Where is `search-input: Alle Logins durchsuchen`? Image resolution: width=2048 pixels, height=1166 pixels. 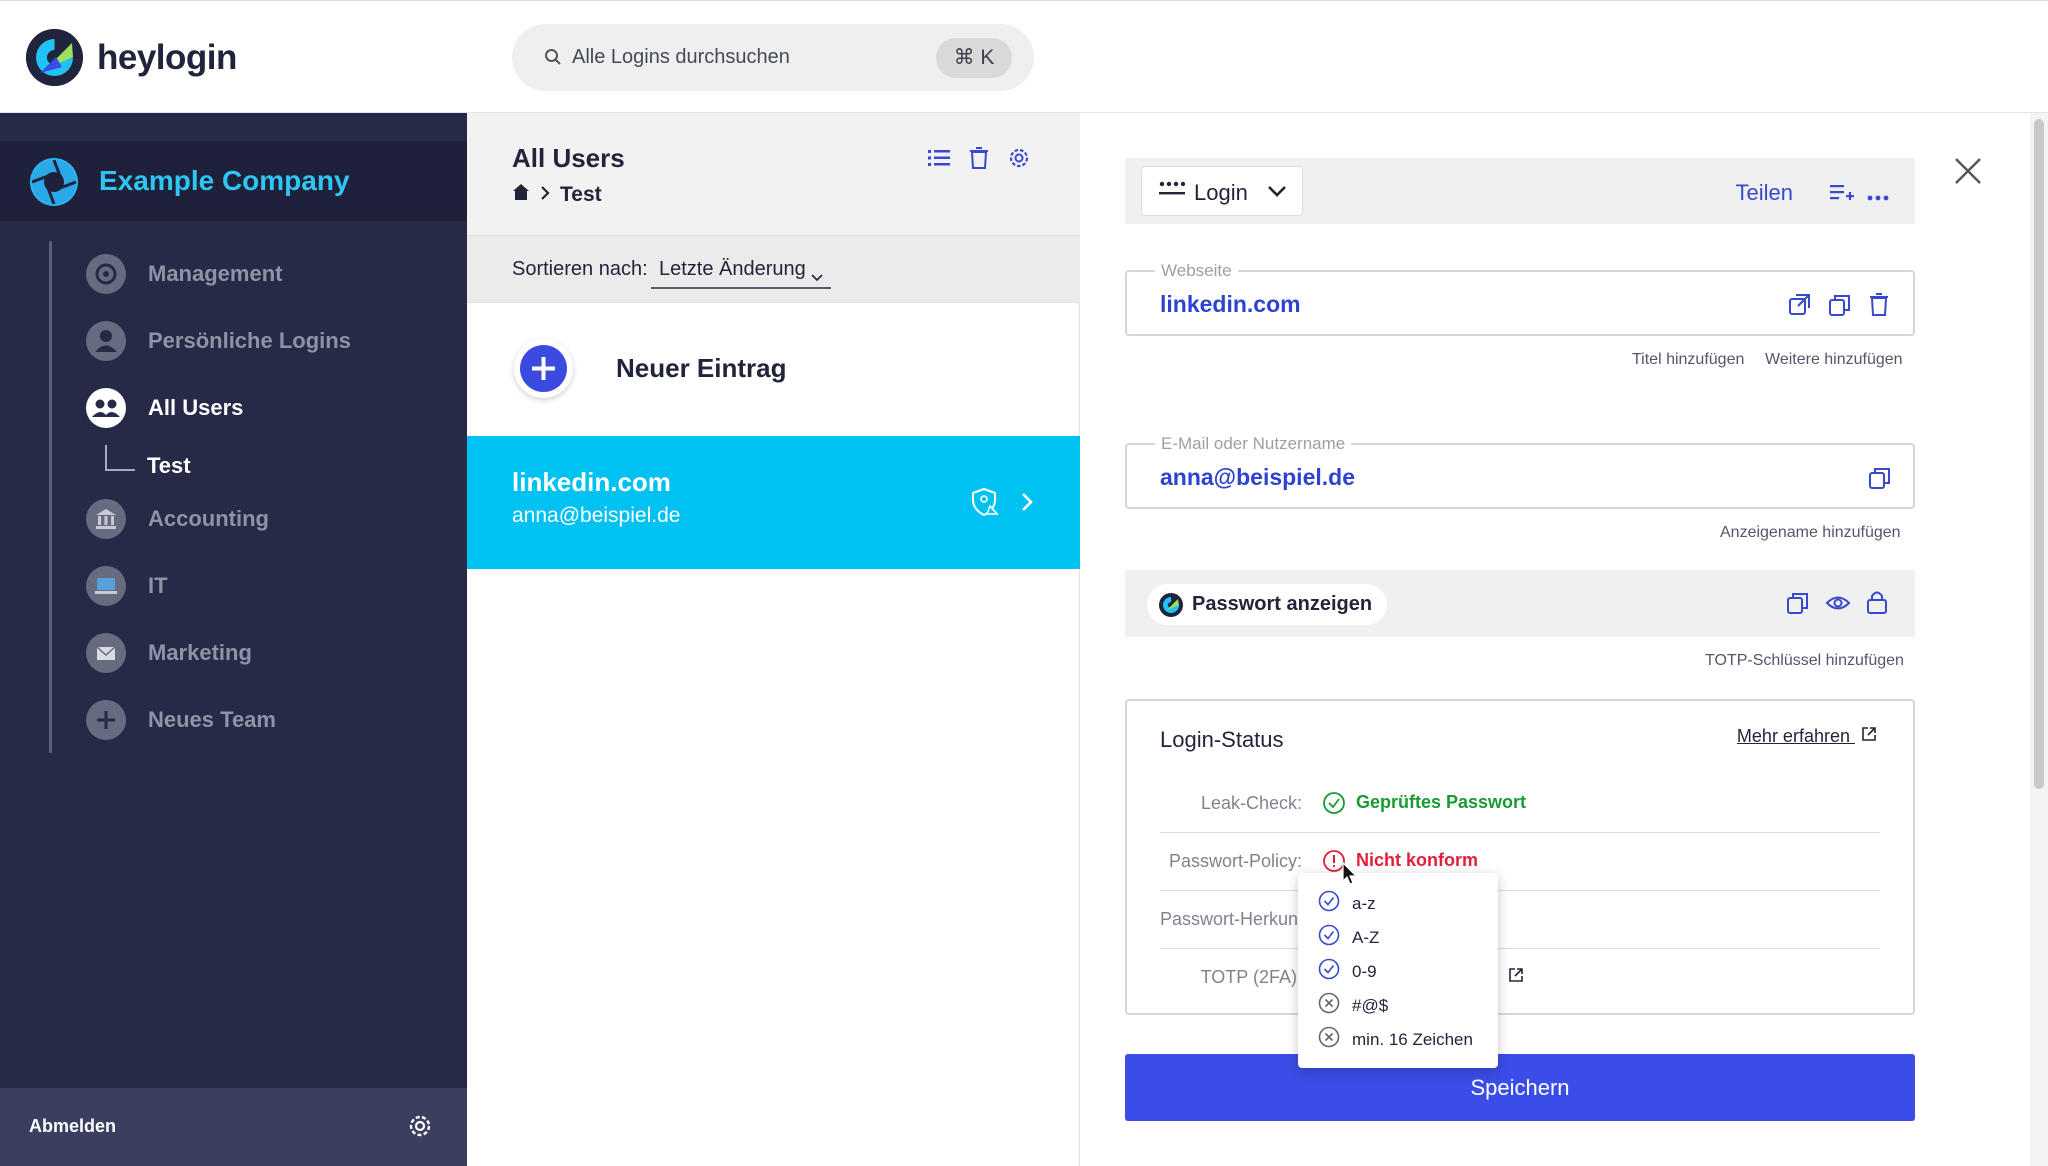
search-input: Alle Logins durchsuchen is located at coordinates (681, 57).